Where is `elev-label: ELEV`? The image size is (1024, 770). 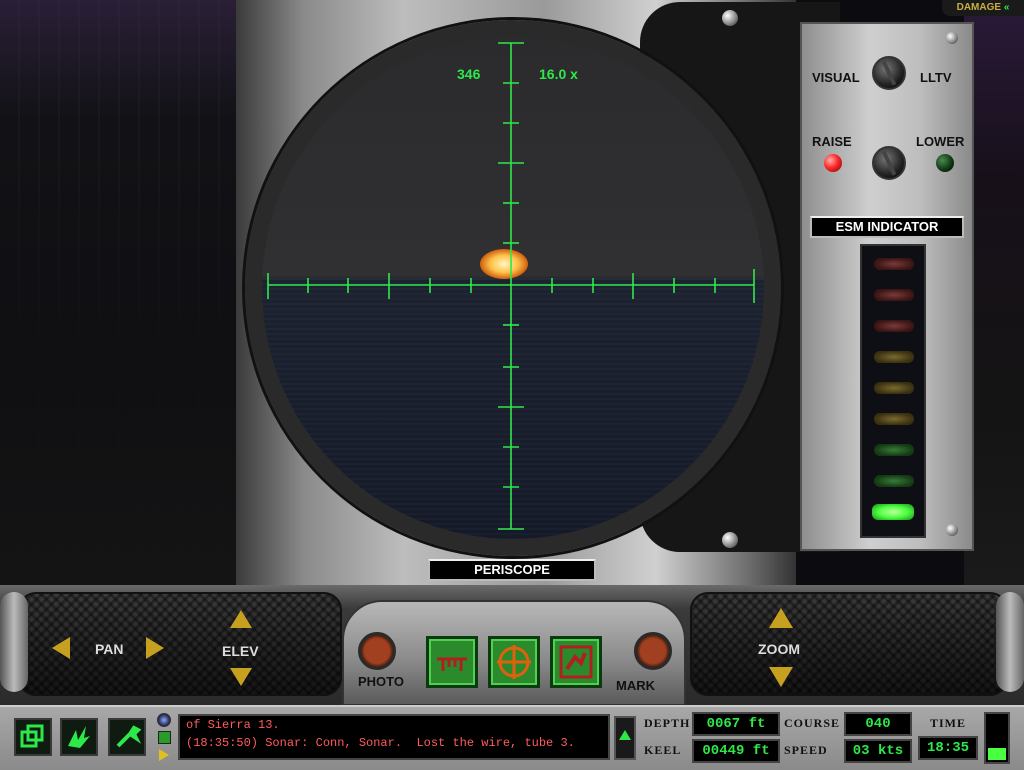
elev-label: ELEV is located at coordinates (240, 651).